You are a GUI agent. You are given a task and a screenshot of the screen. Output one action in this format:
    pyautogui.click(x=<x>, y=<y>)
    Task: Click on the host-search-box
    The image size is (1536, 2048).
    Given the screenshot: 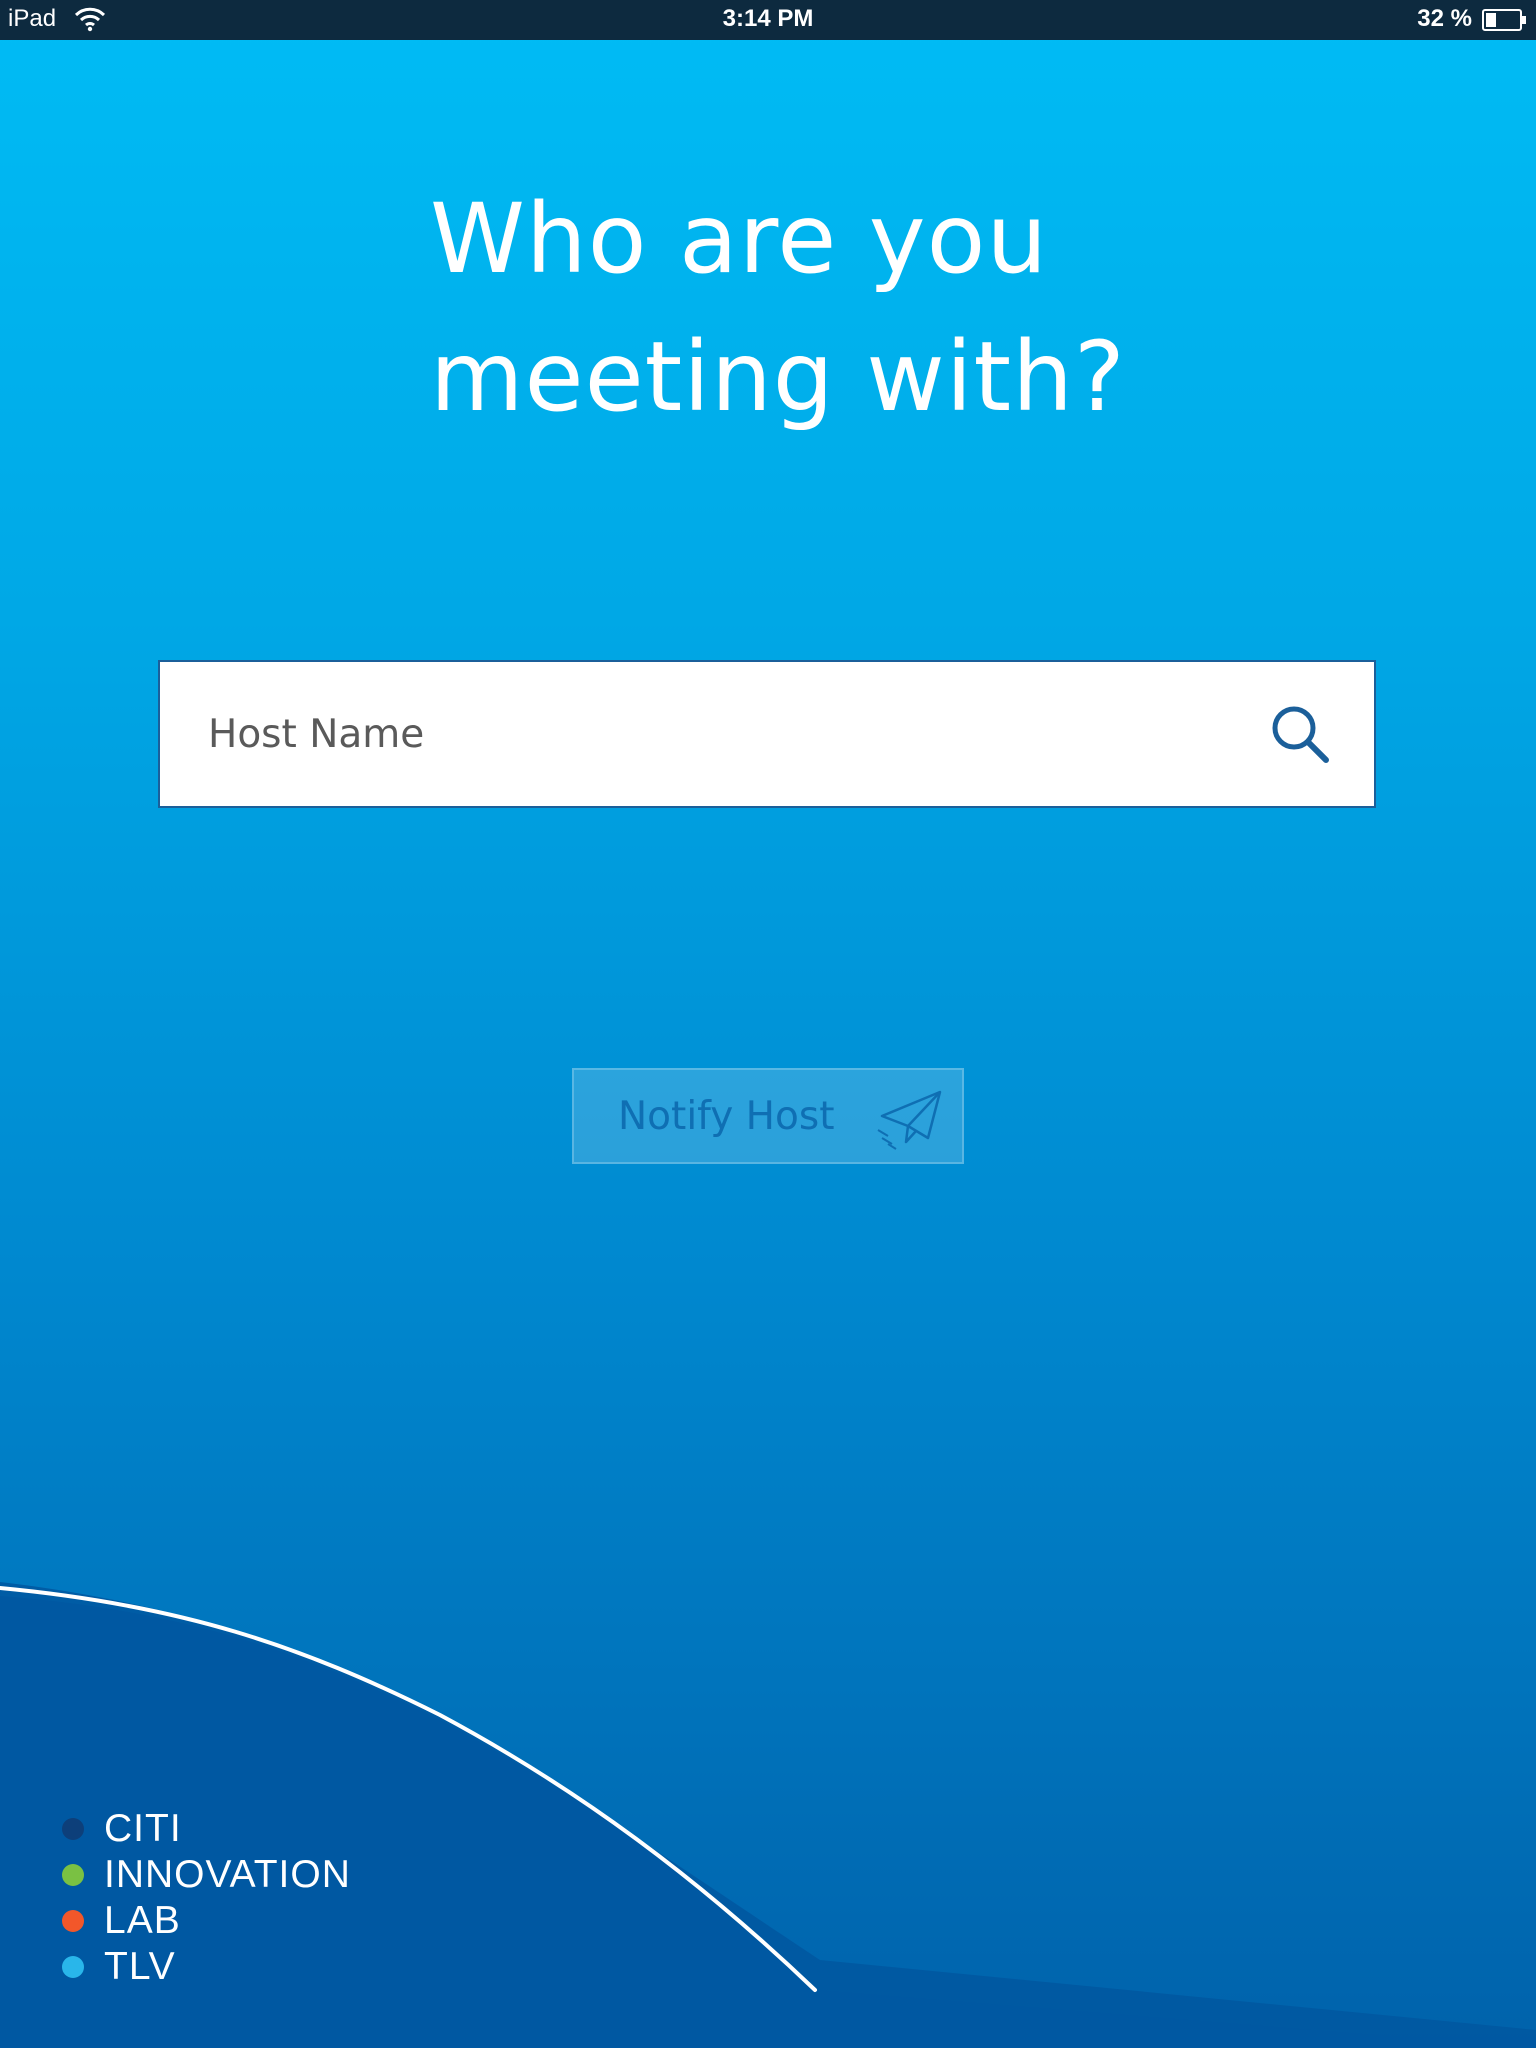 What is the action you would take?
    pyautogui.click(x=767, y=734)
    